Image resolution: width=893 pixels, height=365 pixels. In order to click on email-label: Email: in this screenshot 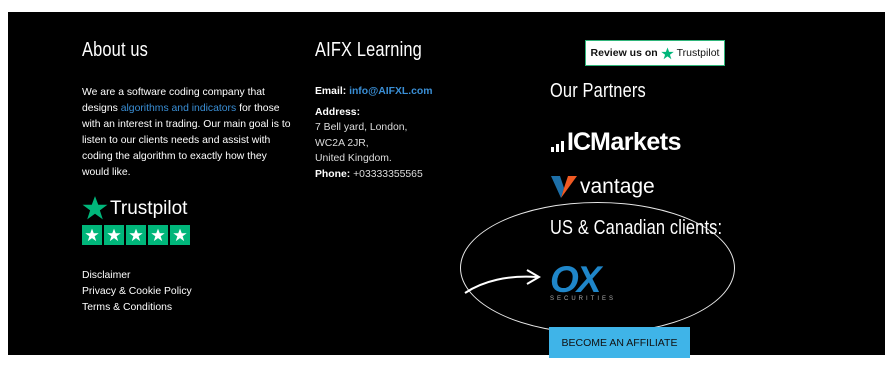, I will do `click(331, 91)`.